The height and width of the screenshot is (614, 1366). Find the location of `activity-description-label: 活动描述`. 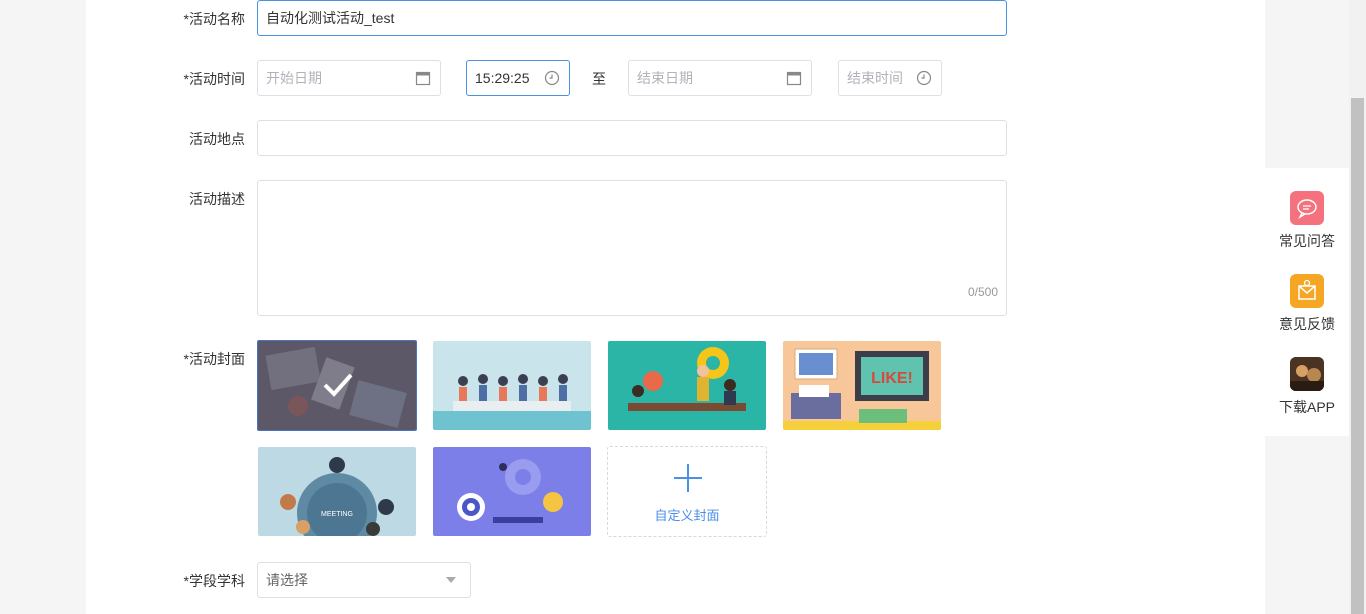

activity-description-label: 活动描述 is located at coordinates (217, 199).